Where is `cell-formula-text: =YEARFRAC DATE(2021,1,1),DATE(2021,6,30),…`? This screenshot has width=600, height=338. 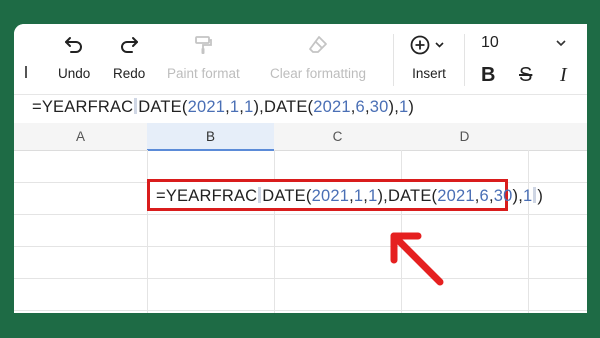 cell-formula-text: =YEARFRAC DATE(2021,1,1),DATE(2021,6,30),… is located at coordinates (349, 196).